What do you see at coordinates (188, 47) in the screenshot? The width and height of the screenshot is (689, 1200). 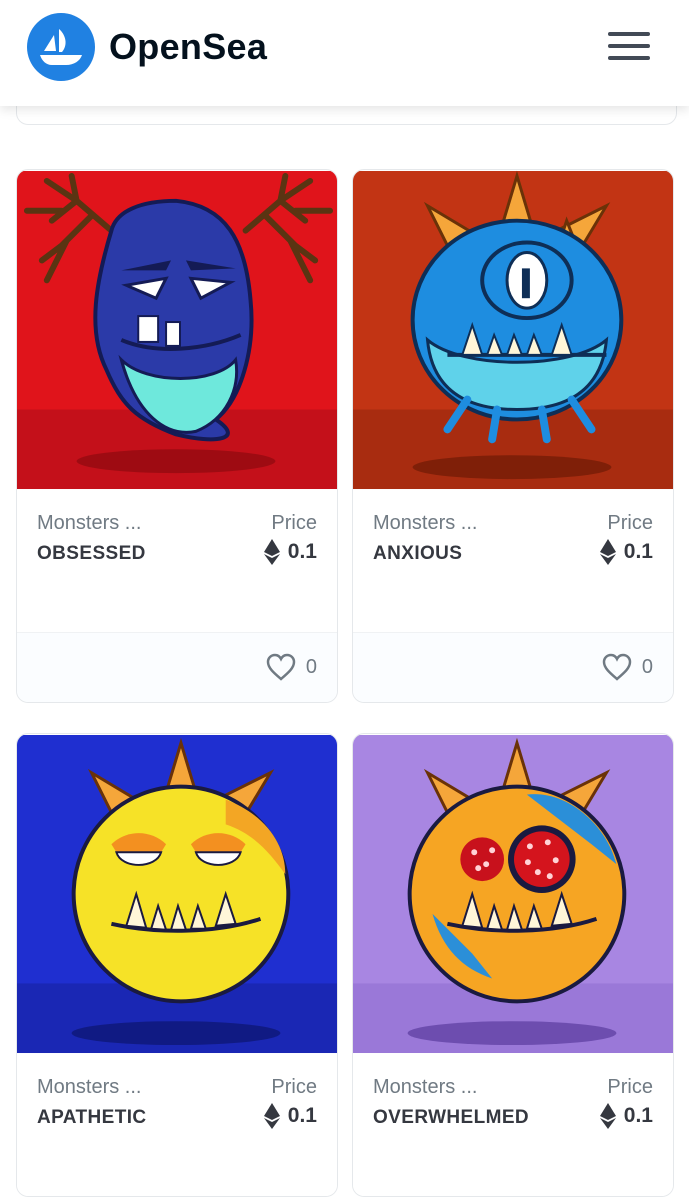 I see `brand-name: OpenSea` at bounding box center [188, 47].